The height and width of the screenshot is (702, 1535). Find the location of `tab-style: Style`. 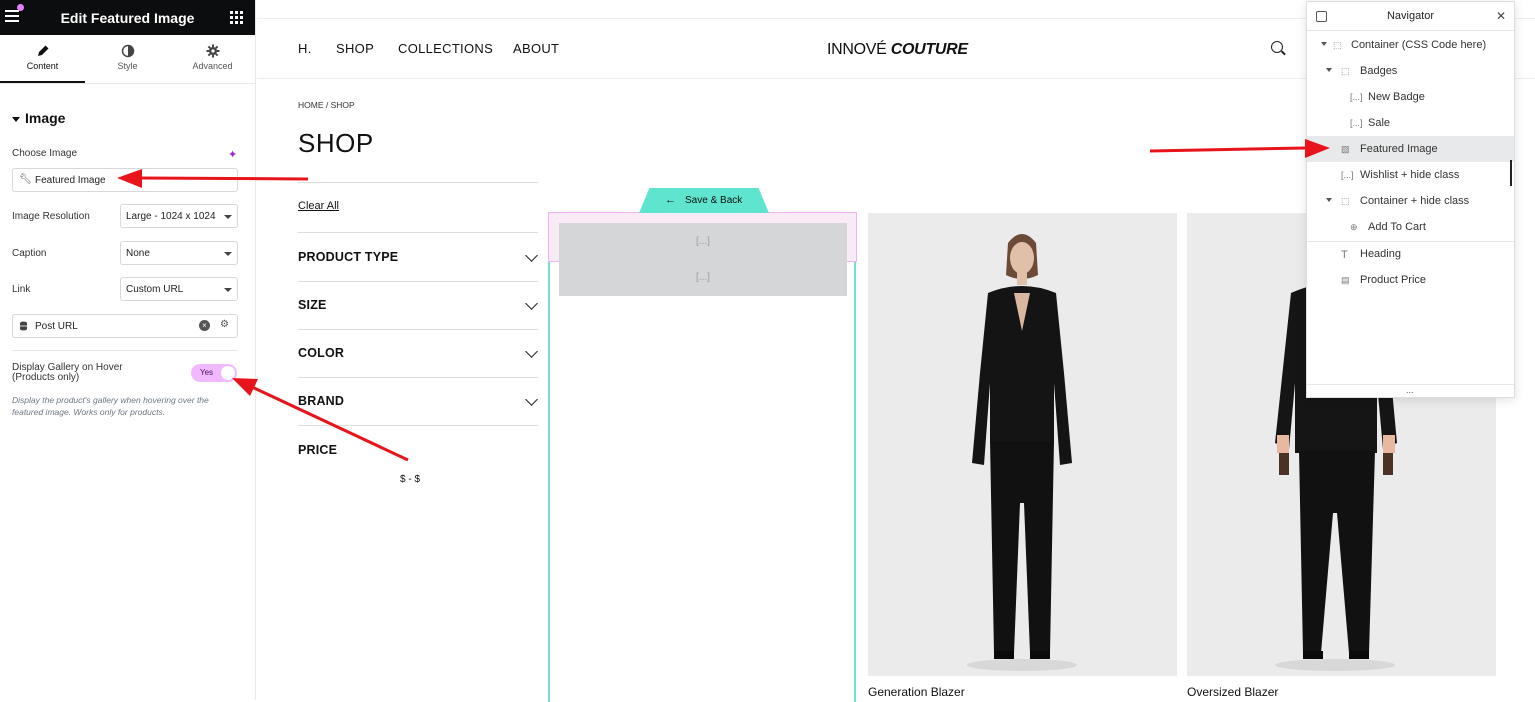

tab-style: Style is located at coordinates (127, 59).